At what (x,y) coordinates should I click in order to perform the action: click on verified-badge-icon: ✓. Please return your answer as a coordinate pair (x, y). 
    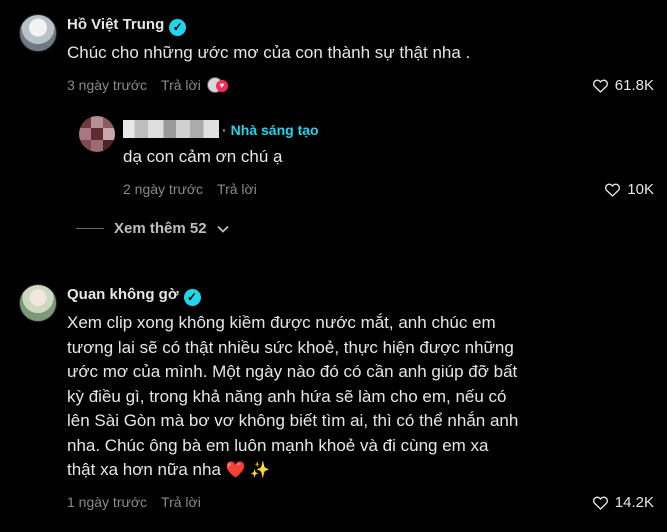
    Looking at the image, I should click on (192, 297).